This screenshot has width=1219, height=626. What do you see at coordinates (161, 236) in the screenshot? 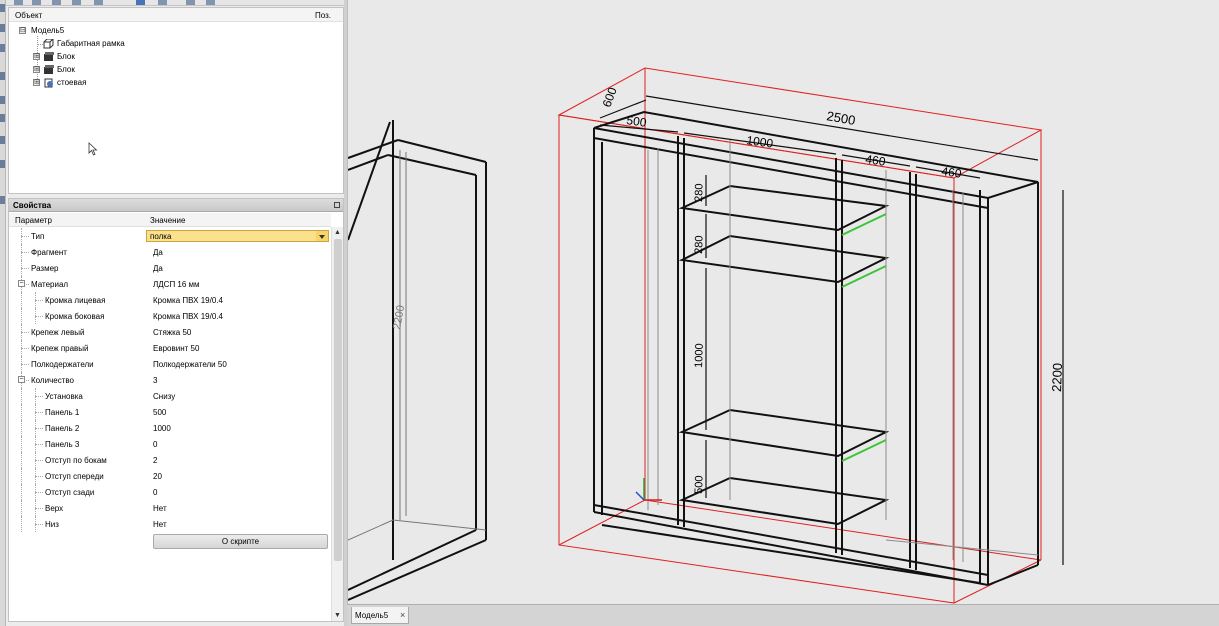
I see `type-dropdown-value: полка` at bounding box center [161, 236].